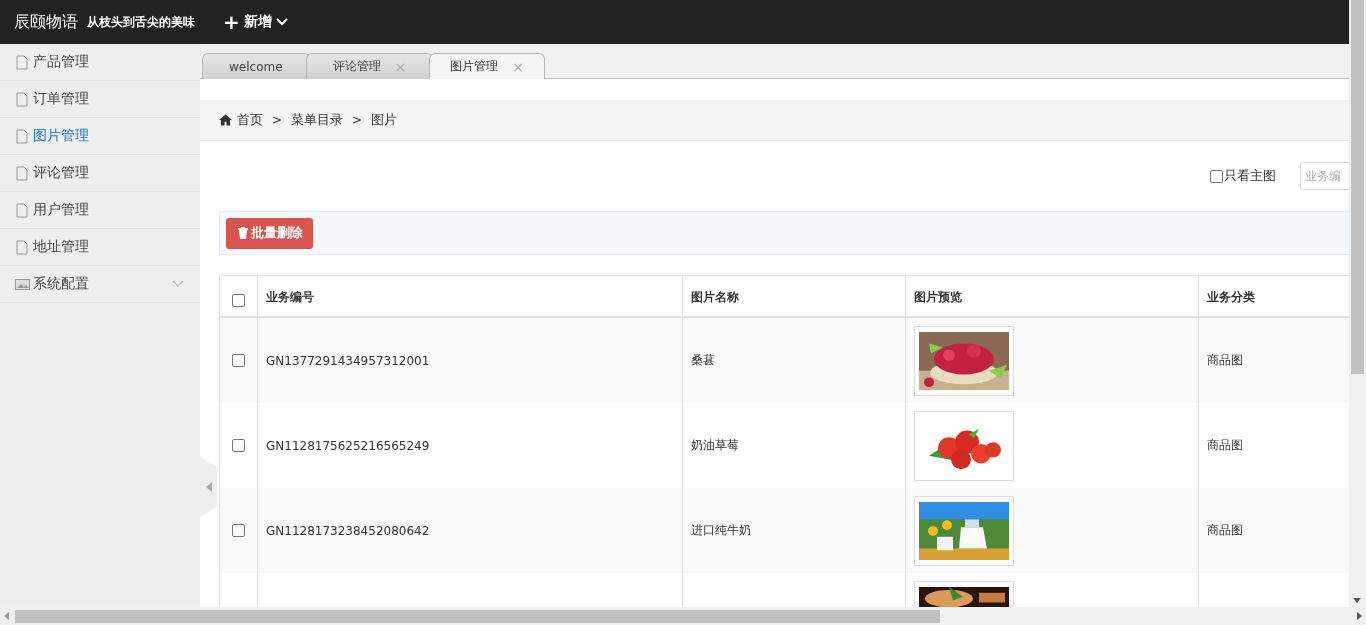 The height and width of the screenshot is (625, 1366). What do you see at coordinates (46, 22) in the screenshot?
I see `brand-title: 辰颐物语` at bounding box center [46, 22].